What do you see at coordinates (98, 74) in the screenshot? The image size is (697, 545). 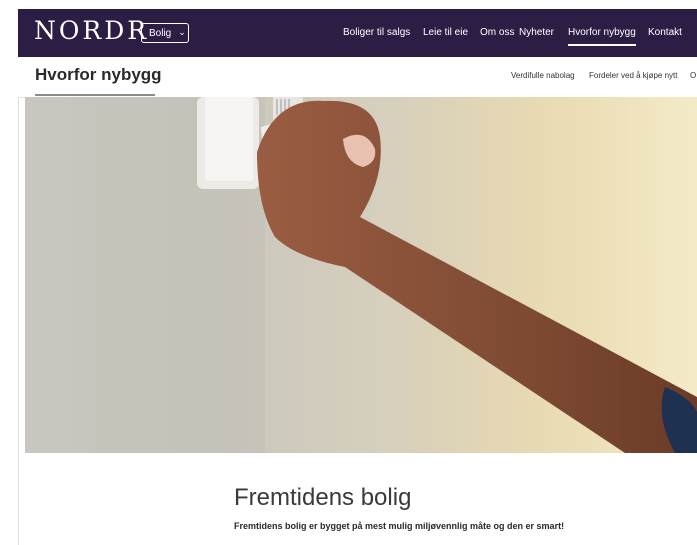 I see `page-title: Hvorfor nybygg` at bounding box center [98, 74].